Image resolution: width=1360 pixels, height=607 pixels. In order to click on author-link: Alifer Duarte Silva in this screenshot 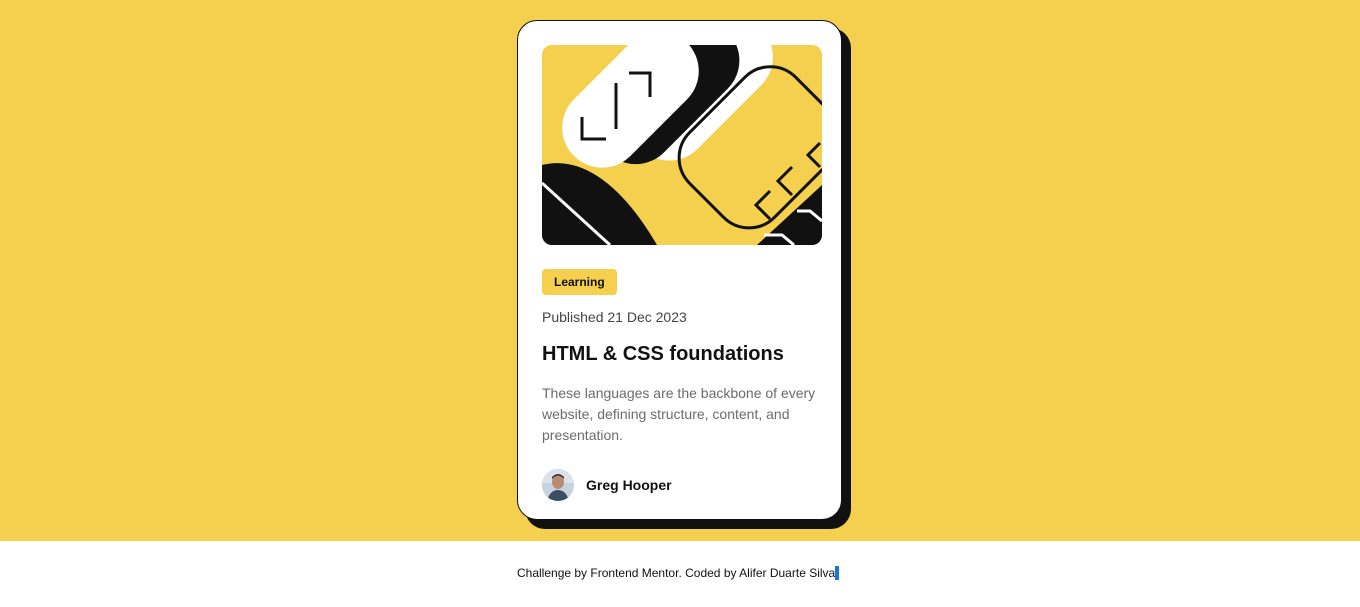, I will do `click(787, 573)`.